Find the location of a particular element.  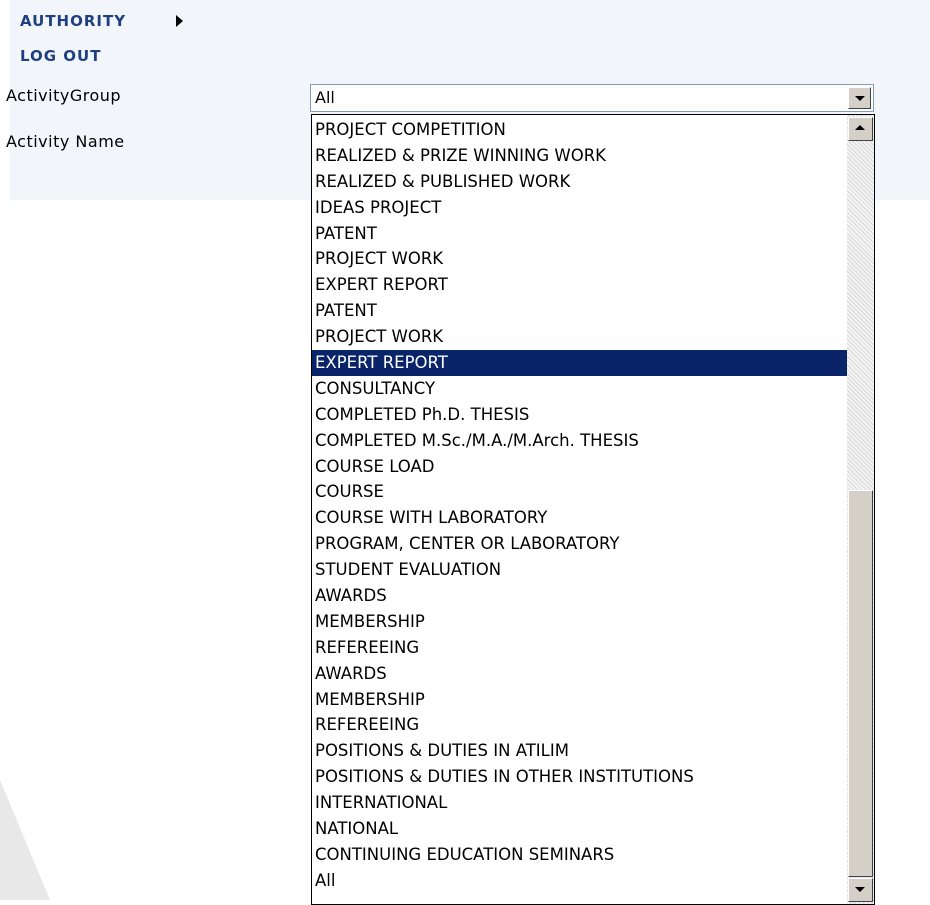

dropdown-option: IDEAS PROJECT is located at coordinates (580, 208).